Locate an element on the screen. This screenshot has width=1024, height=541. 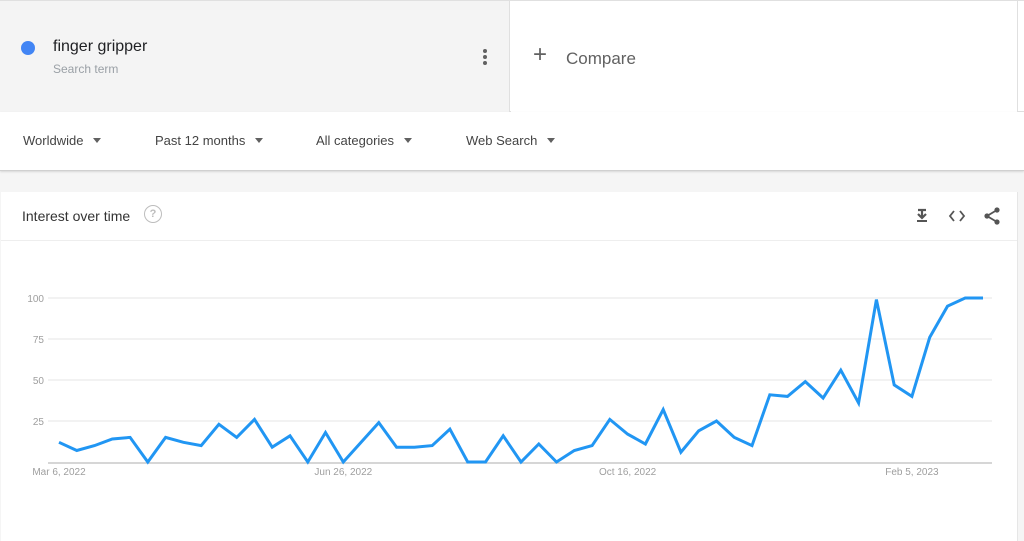
x-tick-label: Oct 16, 2022 is located at coordinates (628, 472).